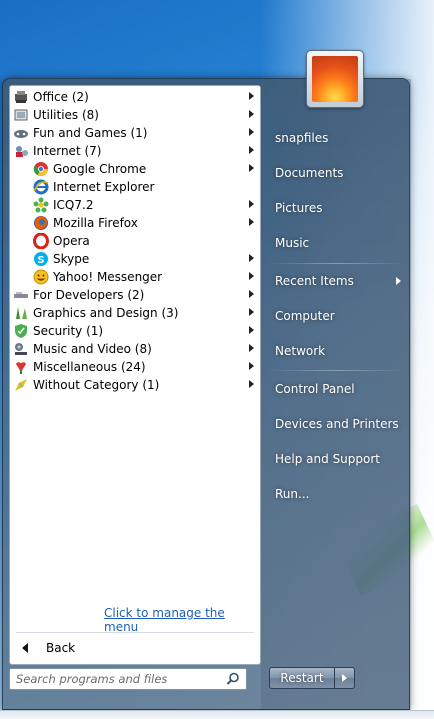 The width and height of the screenshot is (434, 719). I want to click on security-icon, so click(21, 331).